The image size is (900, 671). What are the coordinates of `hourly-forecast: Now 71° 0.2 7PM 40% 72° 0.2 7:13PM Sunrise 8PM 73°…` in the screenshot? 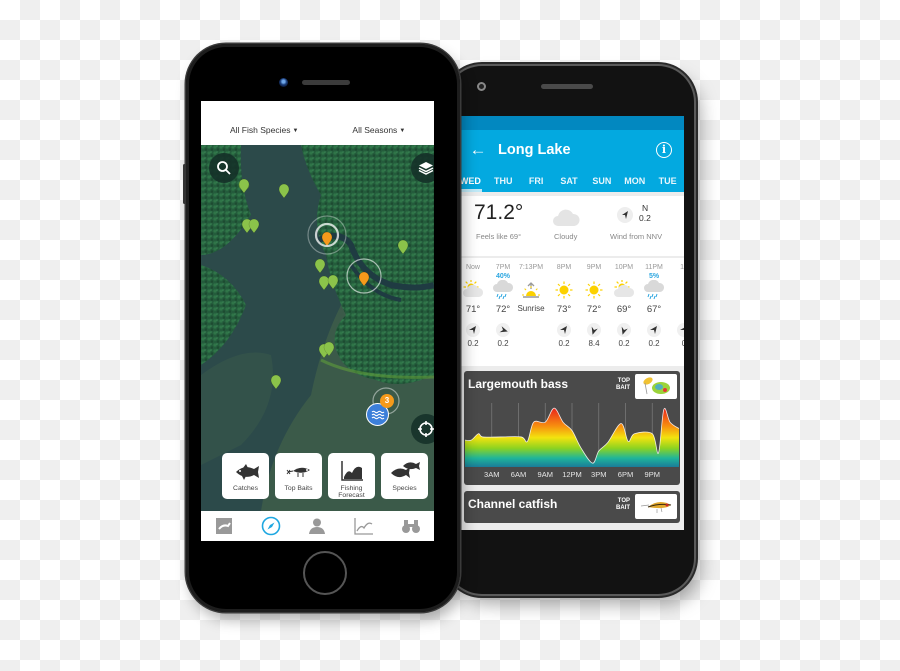 It's located at (572, 312).